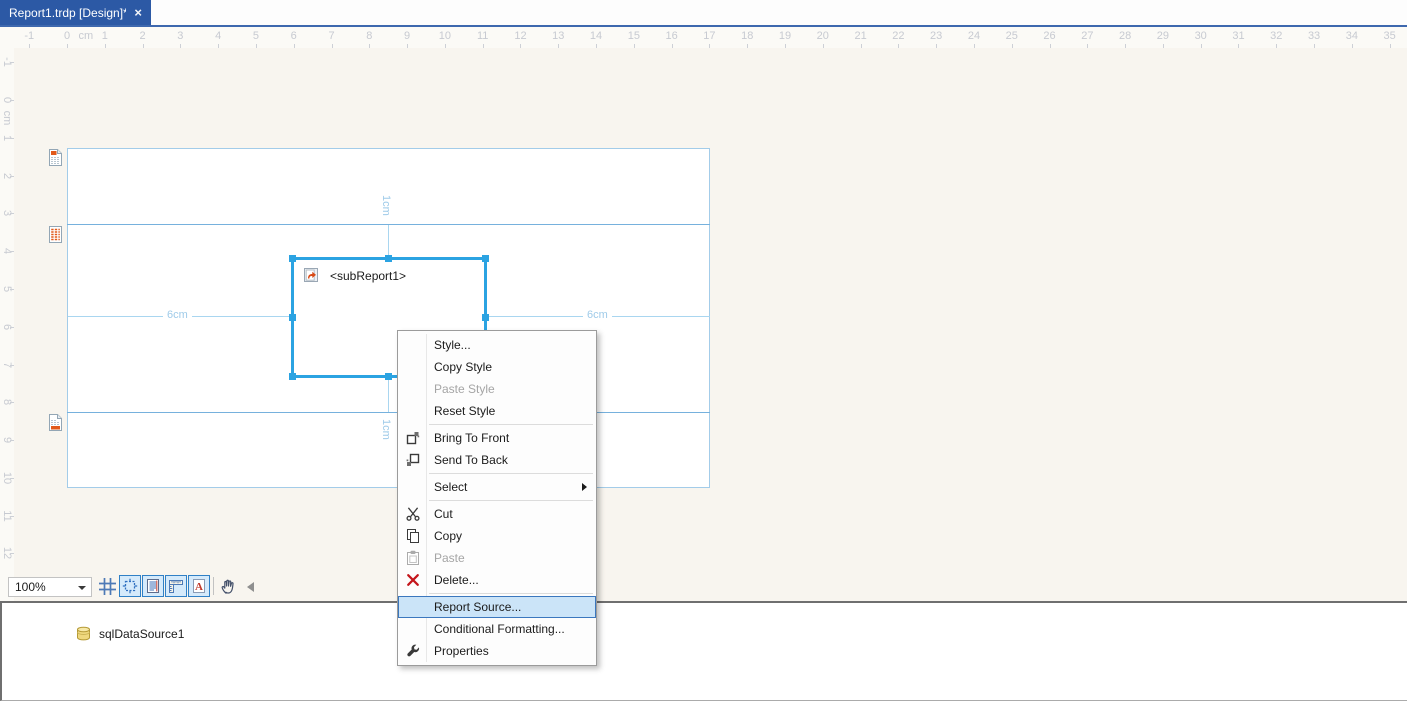 This screenshot has height=701, width=1407. I want to click on vertical-ruler: -1 0 1 2 3 4 5 6 7 8 9 10 11 12 cm, so click(7, 324).